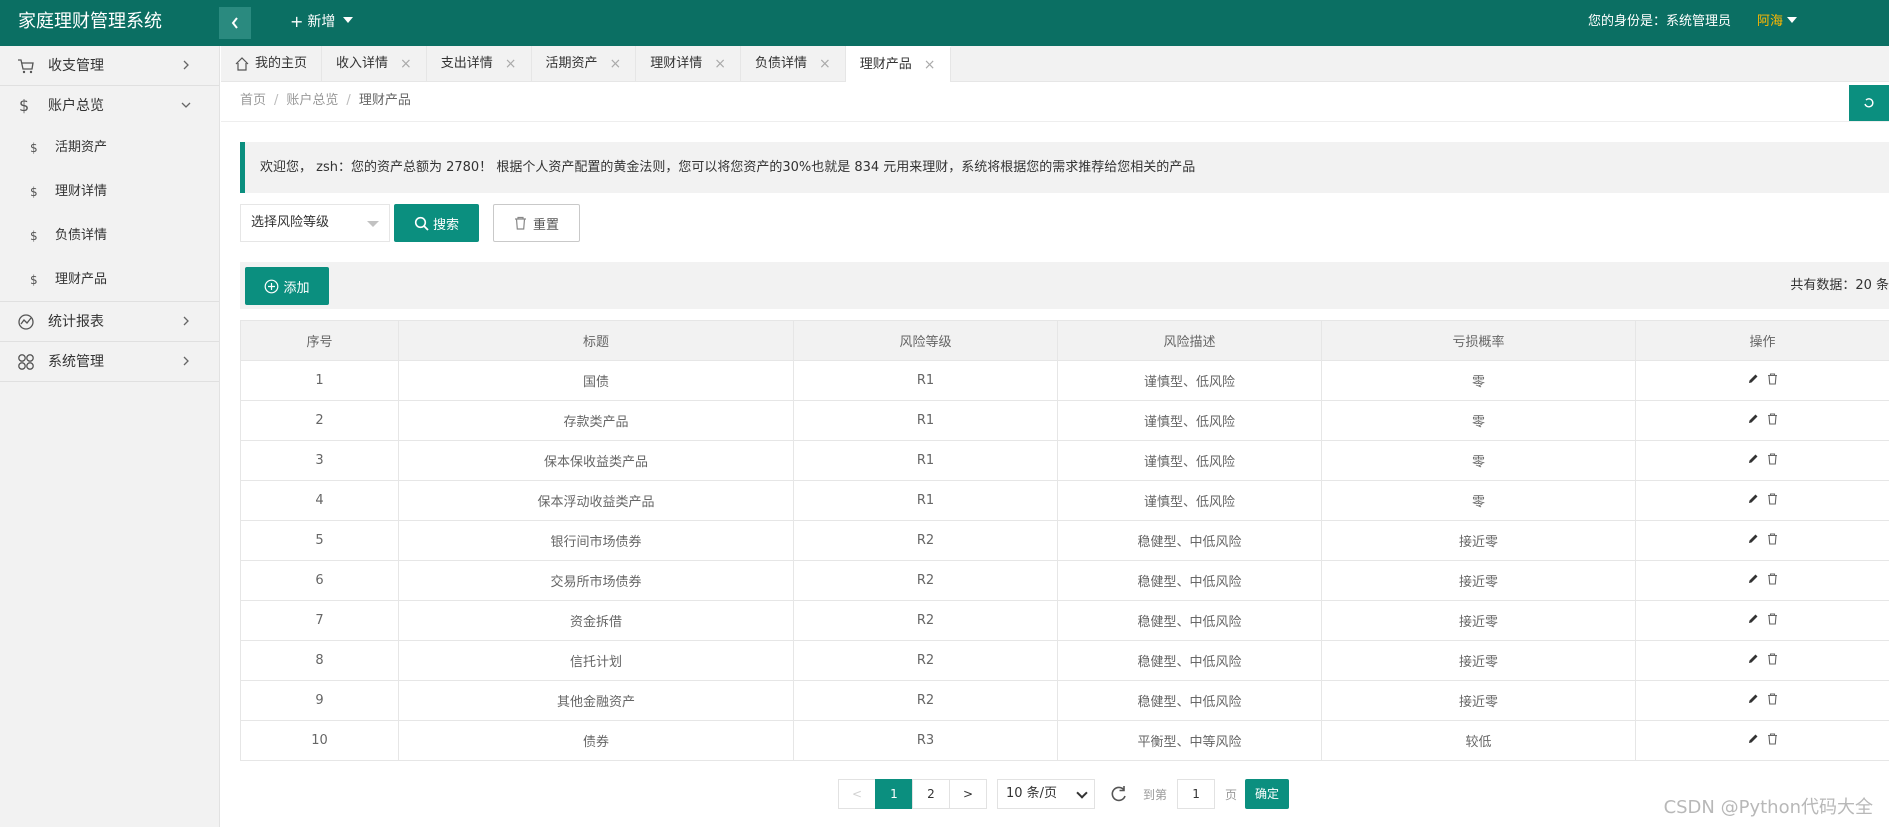  I want to click on table-row: 10 债券 R3 平衡型、中等风险 较低, so click(1064, 740).